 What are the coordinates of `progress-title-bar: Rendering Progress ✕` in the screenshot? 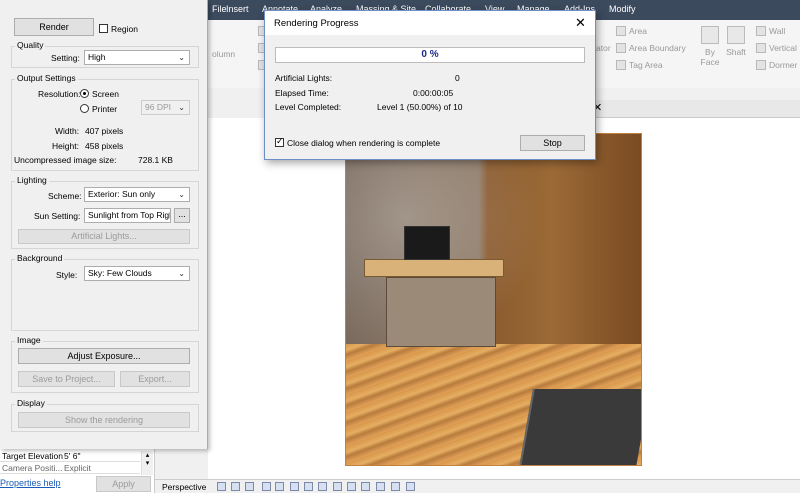 It's located at (430, 23).